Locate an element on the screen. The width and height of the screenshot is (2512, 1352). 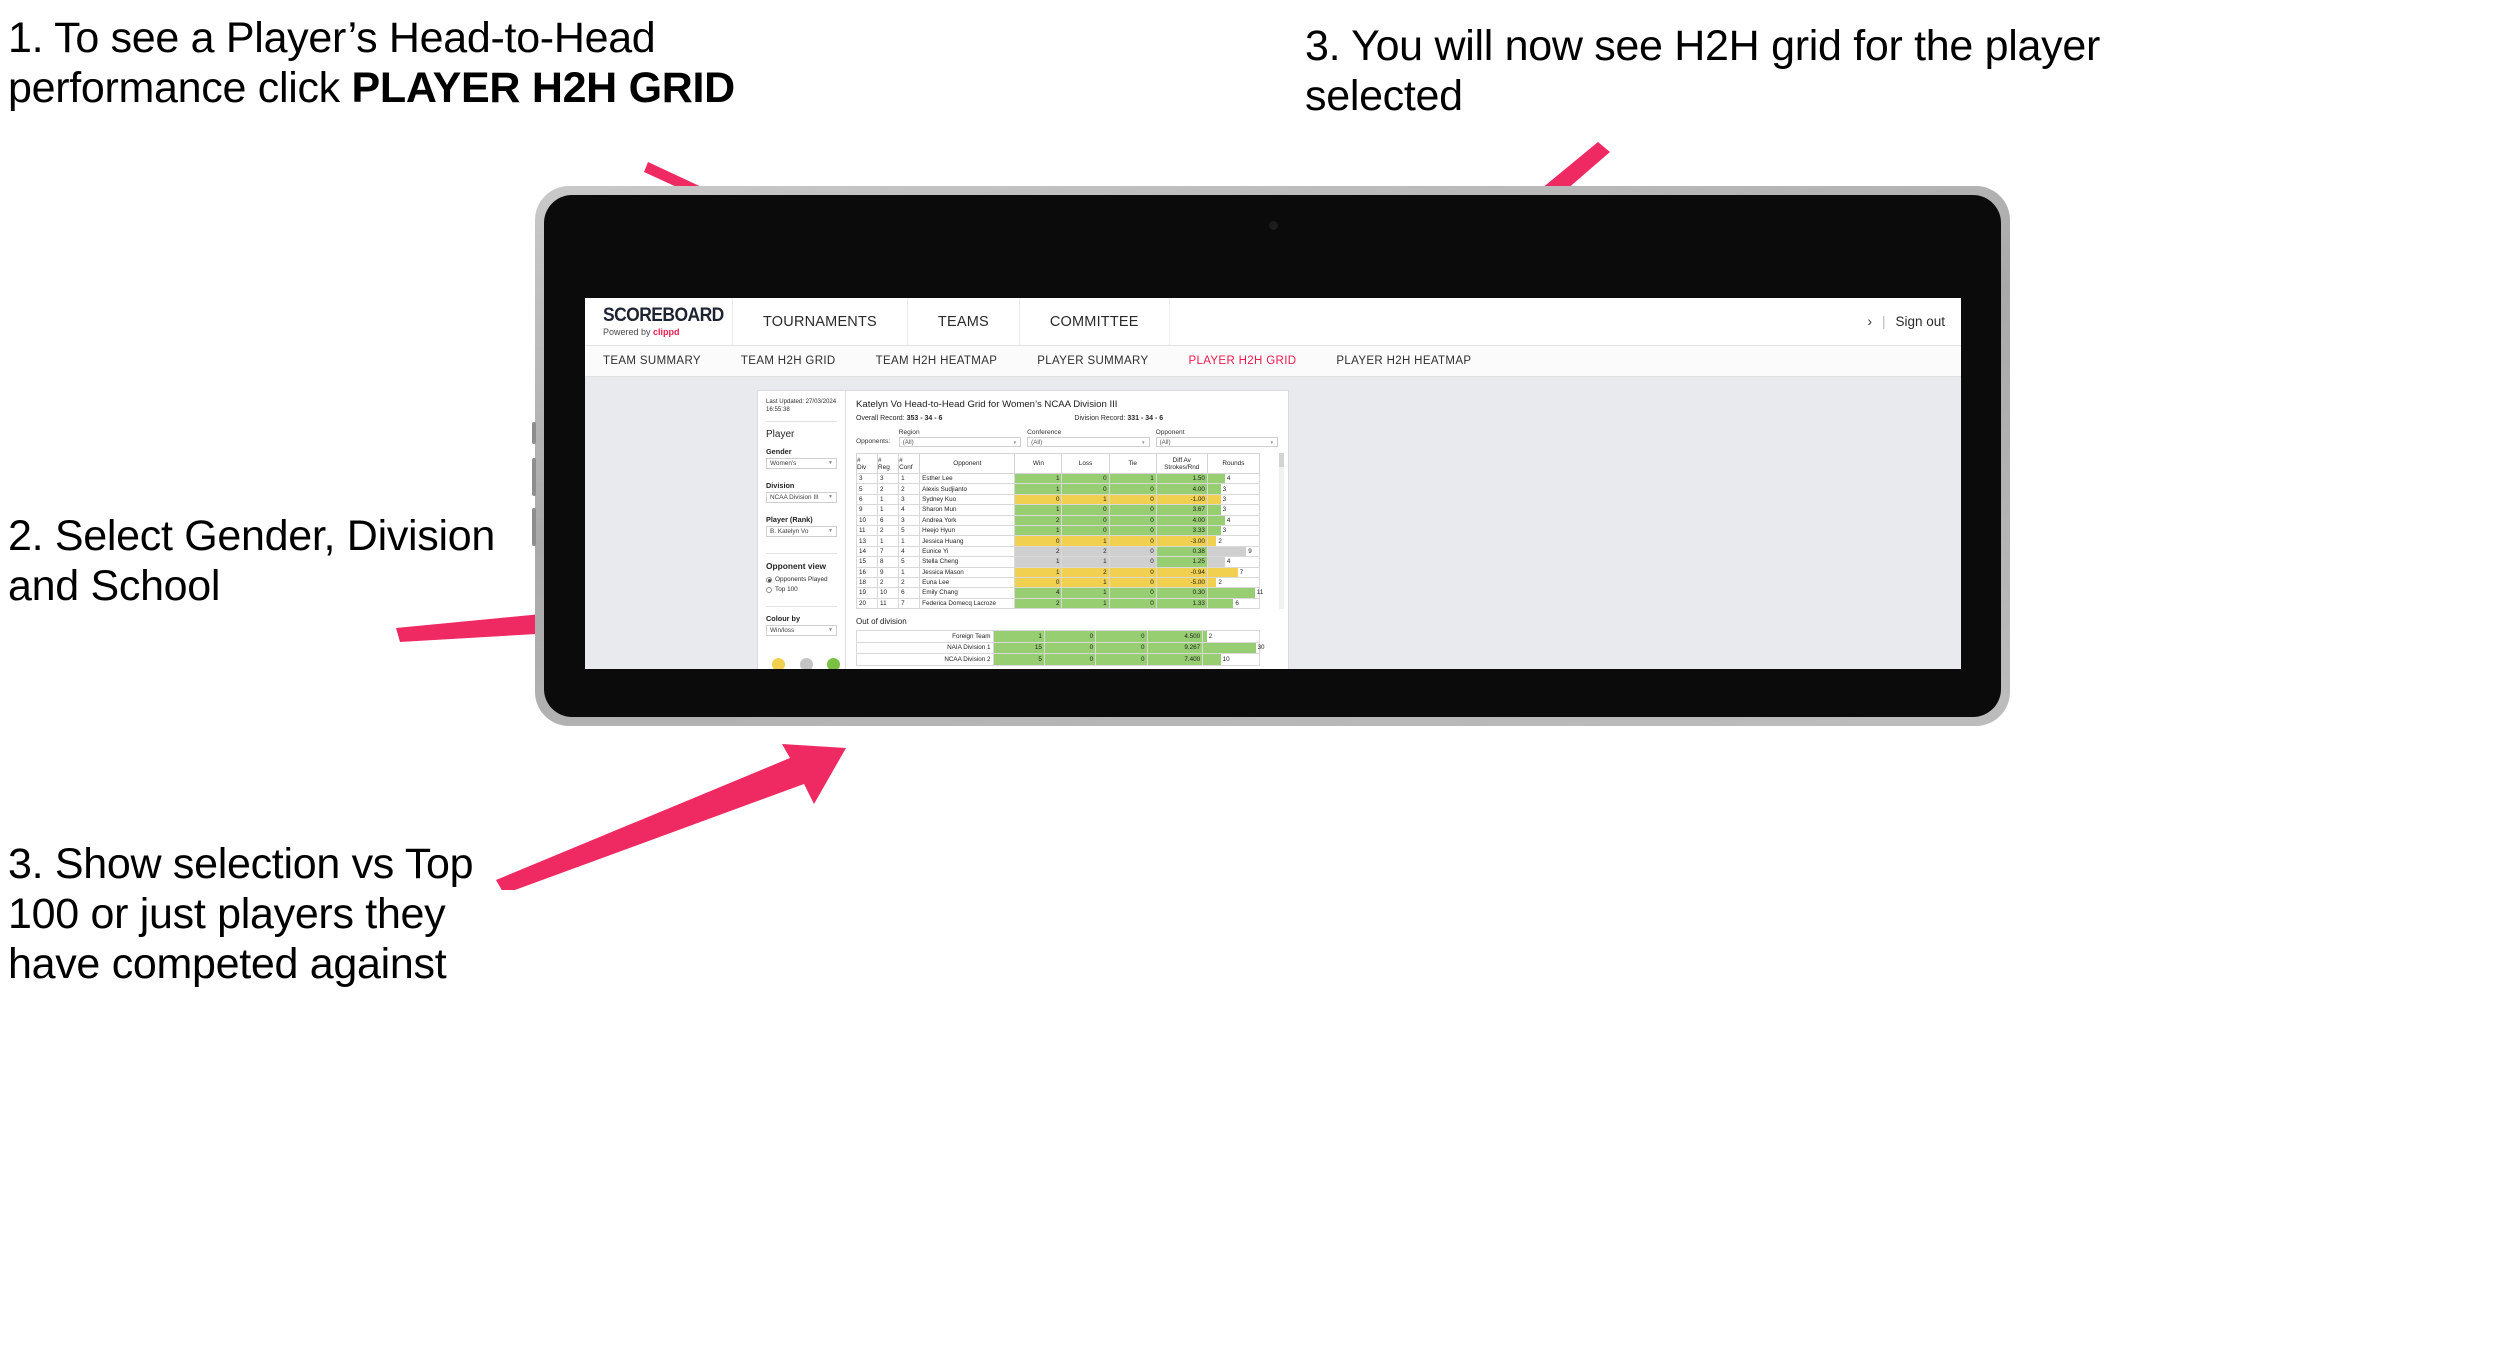
table-row: 19 10 6 Emily Chang 4 1 0 0.30 11 is located at coordinates (1059, 593).